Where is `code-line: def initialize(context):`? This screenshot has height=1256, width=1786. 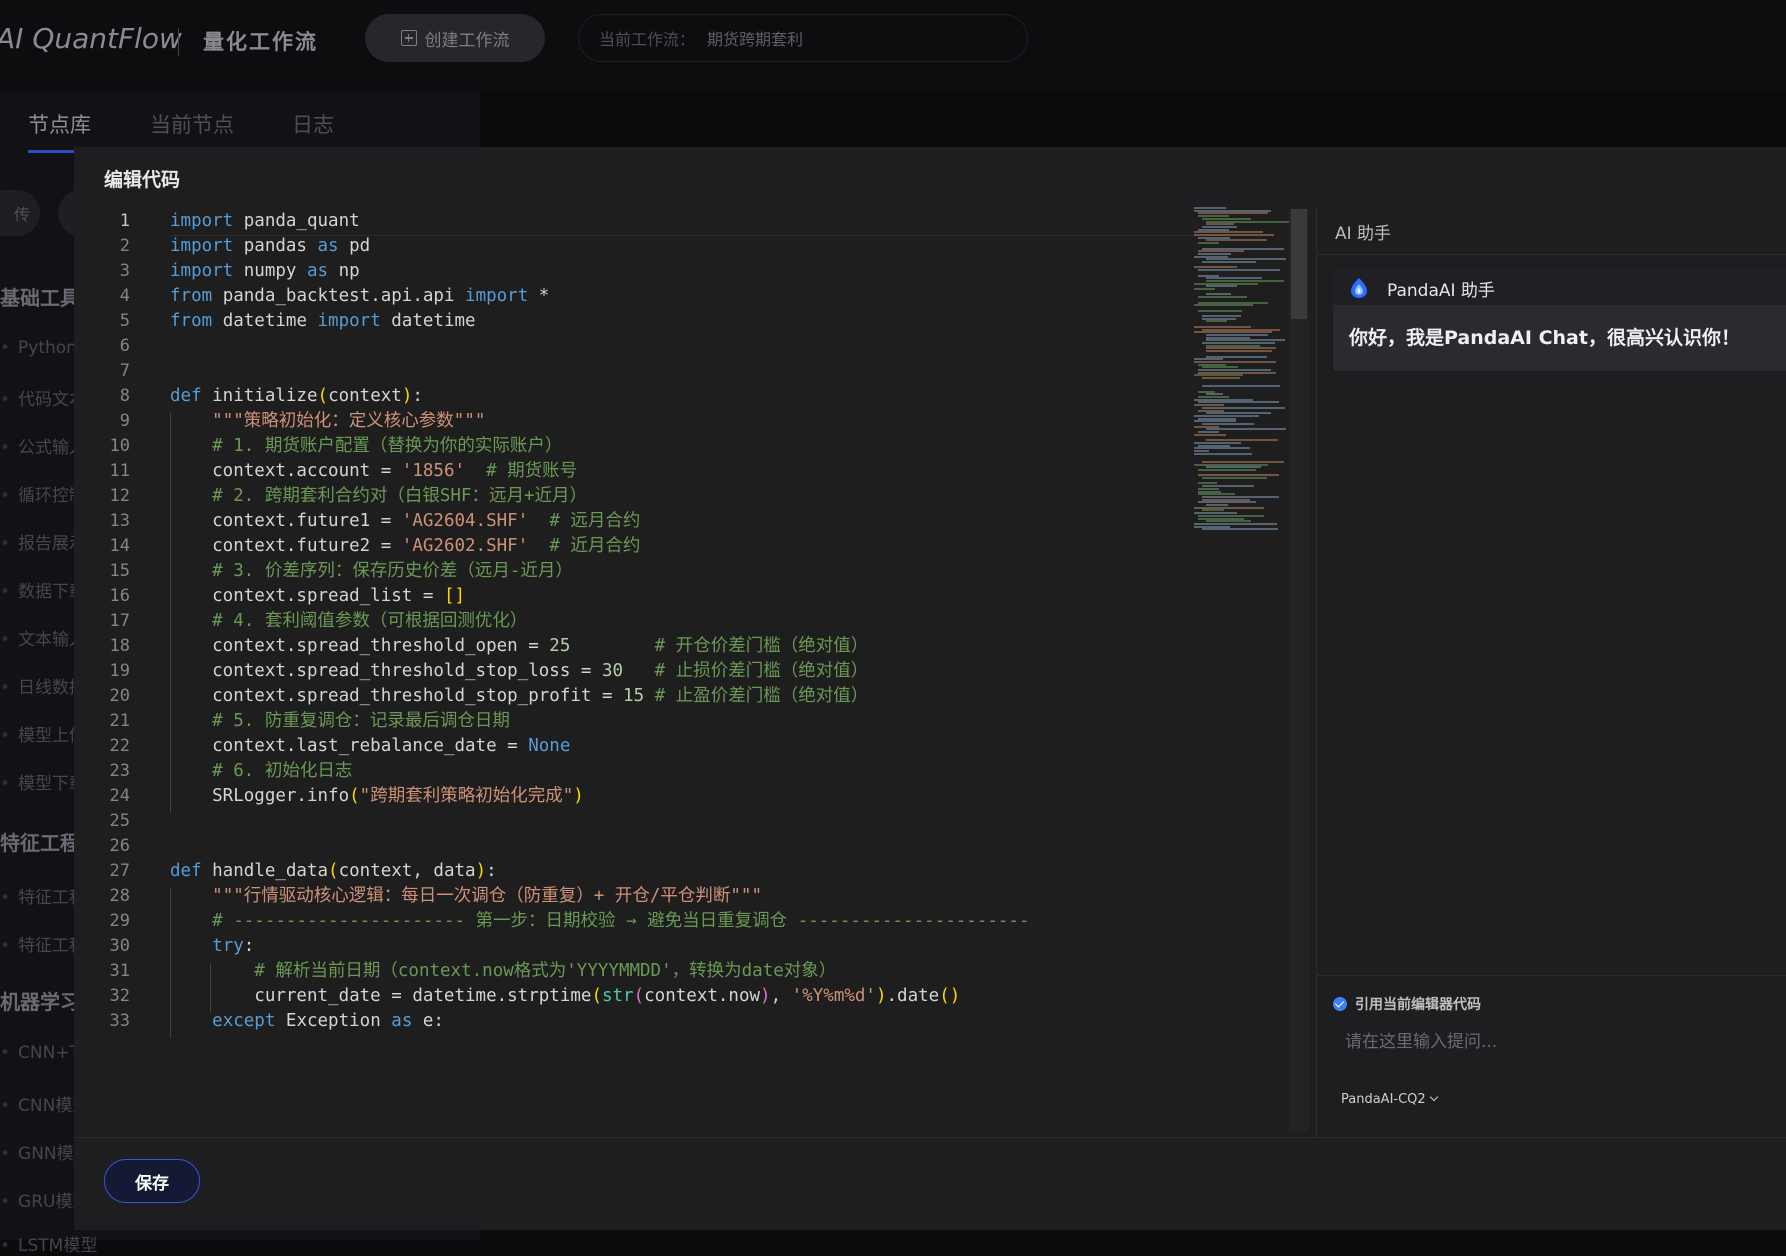 code-line: def initialize(context): is located at coordinates (296, 396).